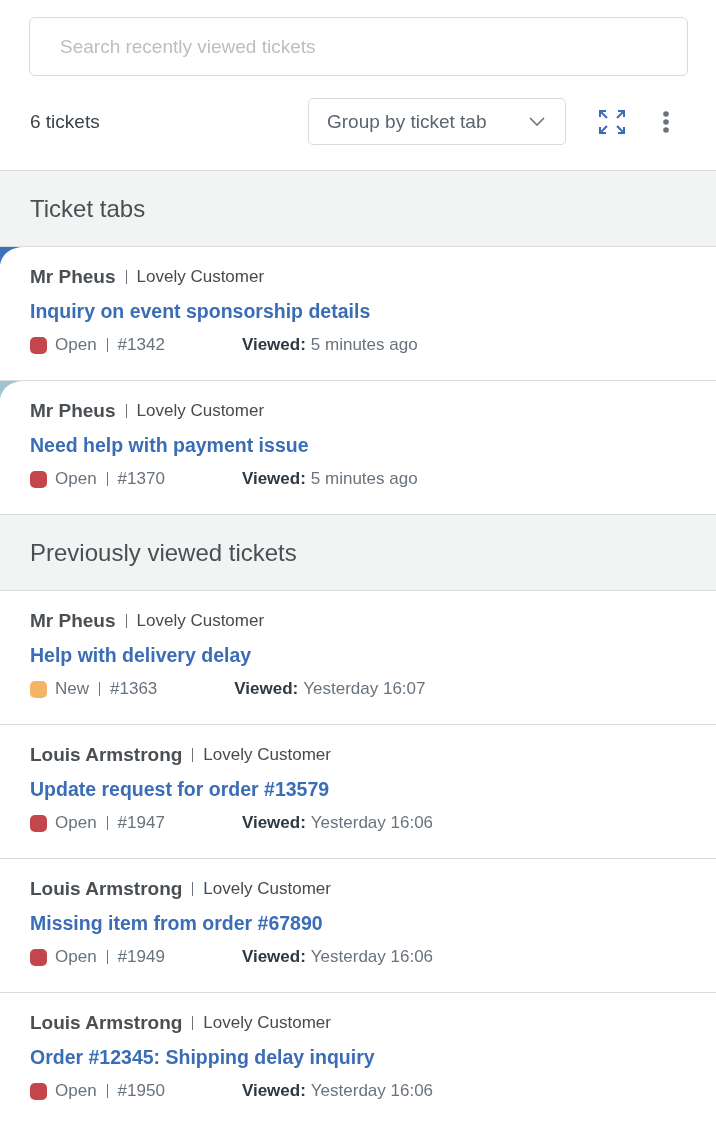 Image resolution: width=716 pixels, height=1126 pixels. Describe the element at coordinates (358, 553) in the screenshot. I see `section-header: Previously viewed tickets` at that location.